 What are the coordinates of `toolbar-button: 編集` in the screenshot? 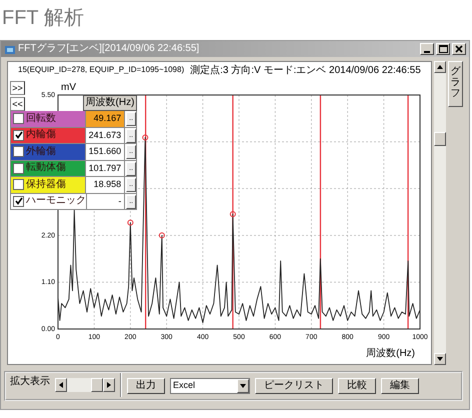 It's located at (400, 386).